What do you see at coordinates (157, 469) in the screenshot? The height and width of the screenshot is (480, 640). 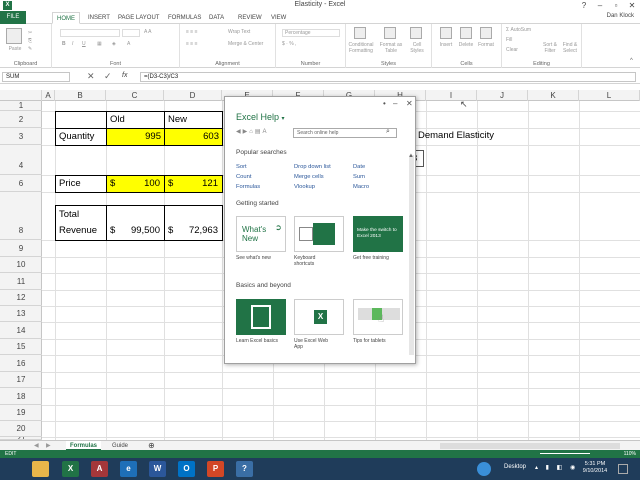 I see `word-taskbar-icon: W` at bounding box center [157, 469].